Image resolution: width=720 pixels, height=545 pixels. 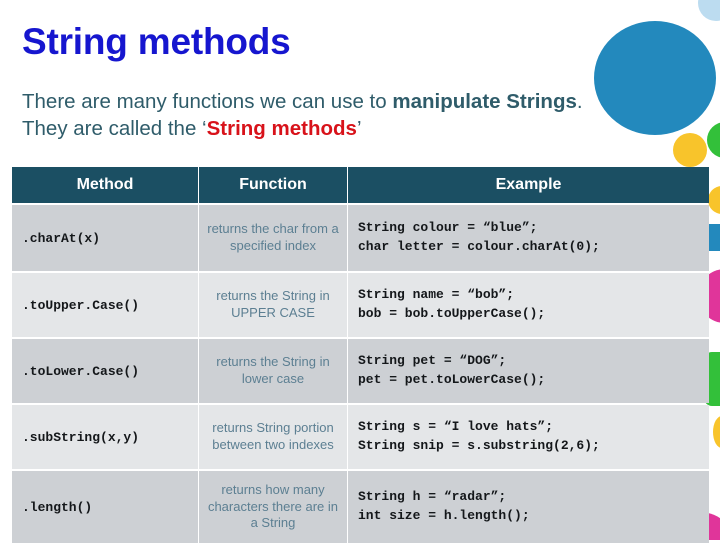 What do you see at coordinates (273, 185) in the screenshot?
I see `column-header-function: Function` at bounding box center [273, 185].